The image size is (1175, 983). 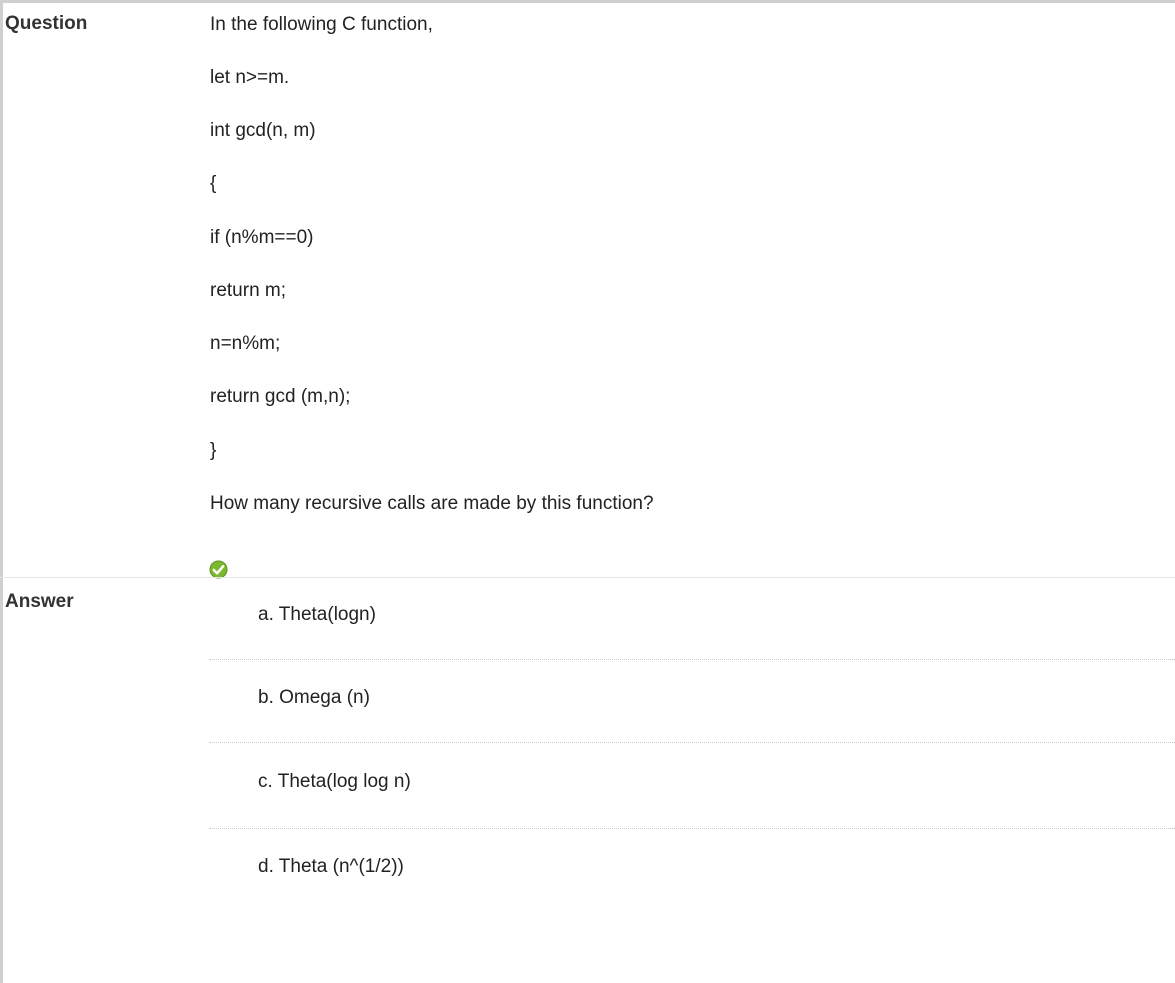 What do you see at coordinates (280, 396) in the screenshot?
I see `question-line: return gcd (m,n);` at bounding box center [280, 396].